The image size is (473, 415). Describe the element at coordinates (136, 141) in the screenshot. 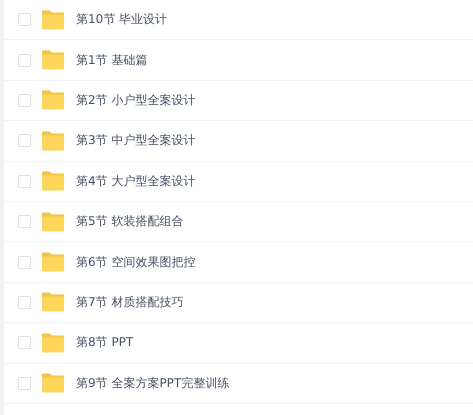

I see `folder-name: 第3节 中户型全案设计` at that location.